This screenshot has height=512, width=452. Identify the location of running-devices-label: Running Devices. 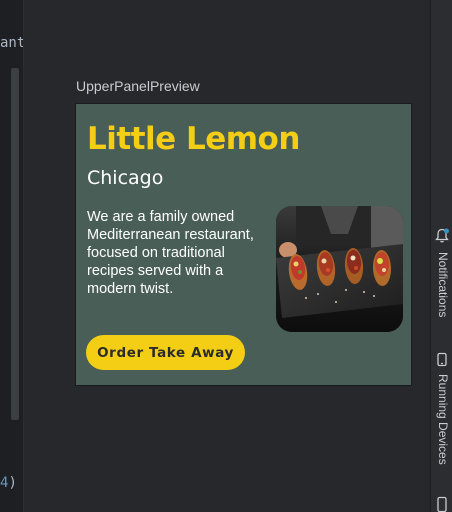
(443, 419).